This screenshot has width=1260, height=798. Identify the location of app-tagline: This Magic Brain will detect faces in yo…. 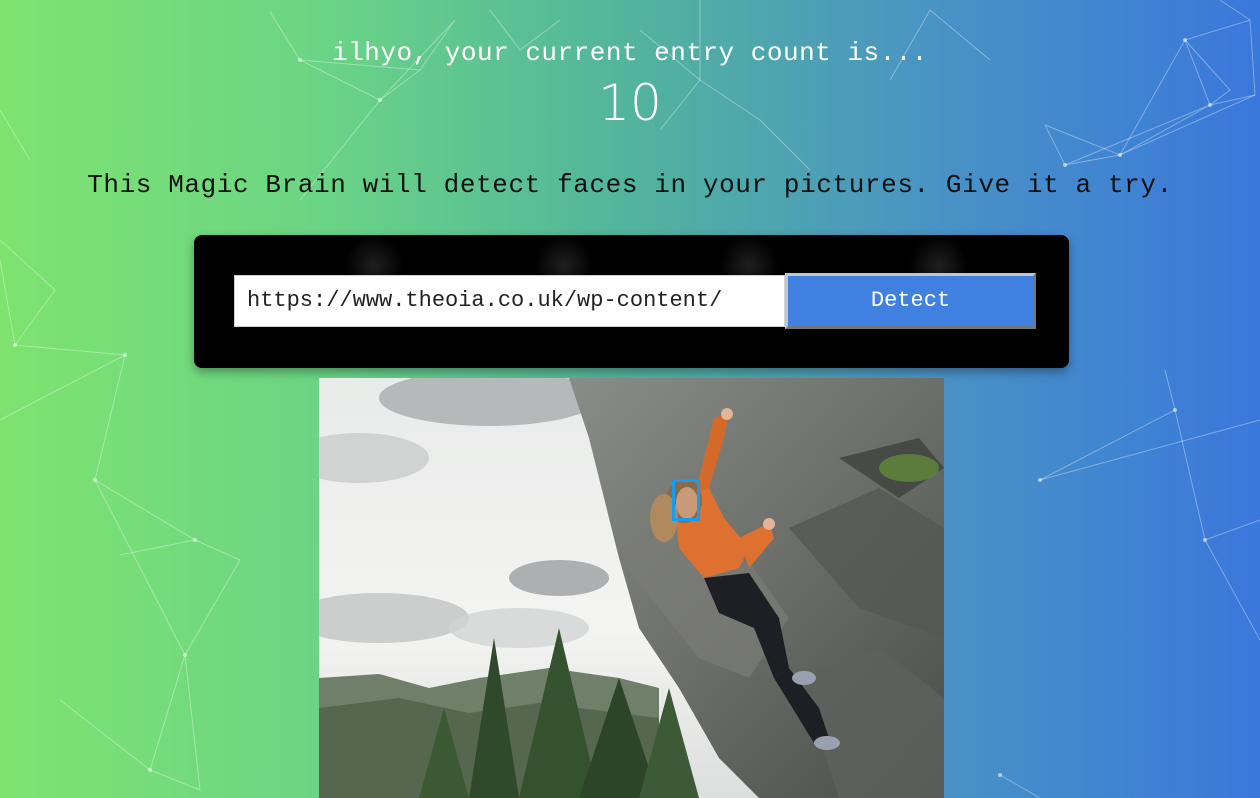
(630, 185).